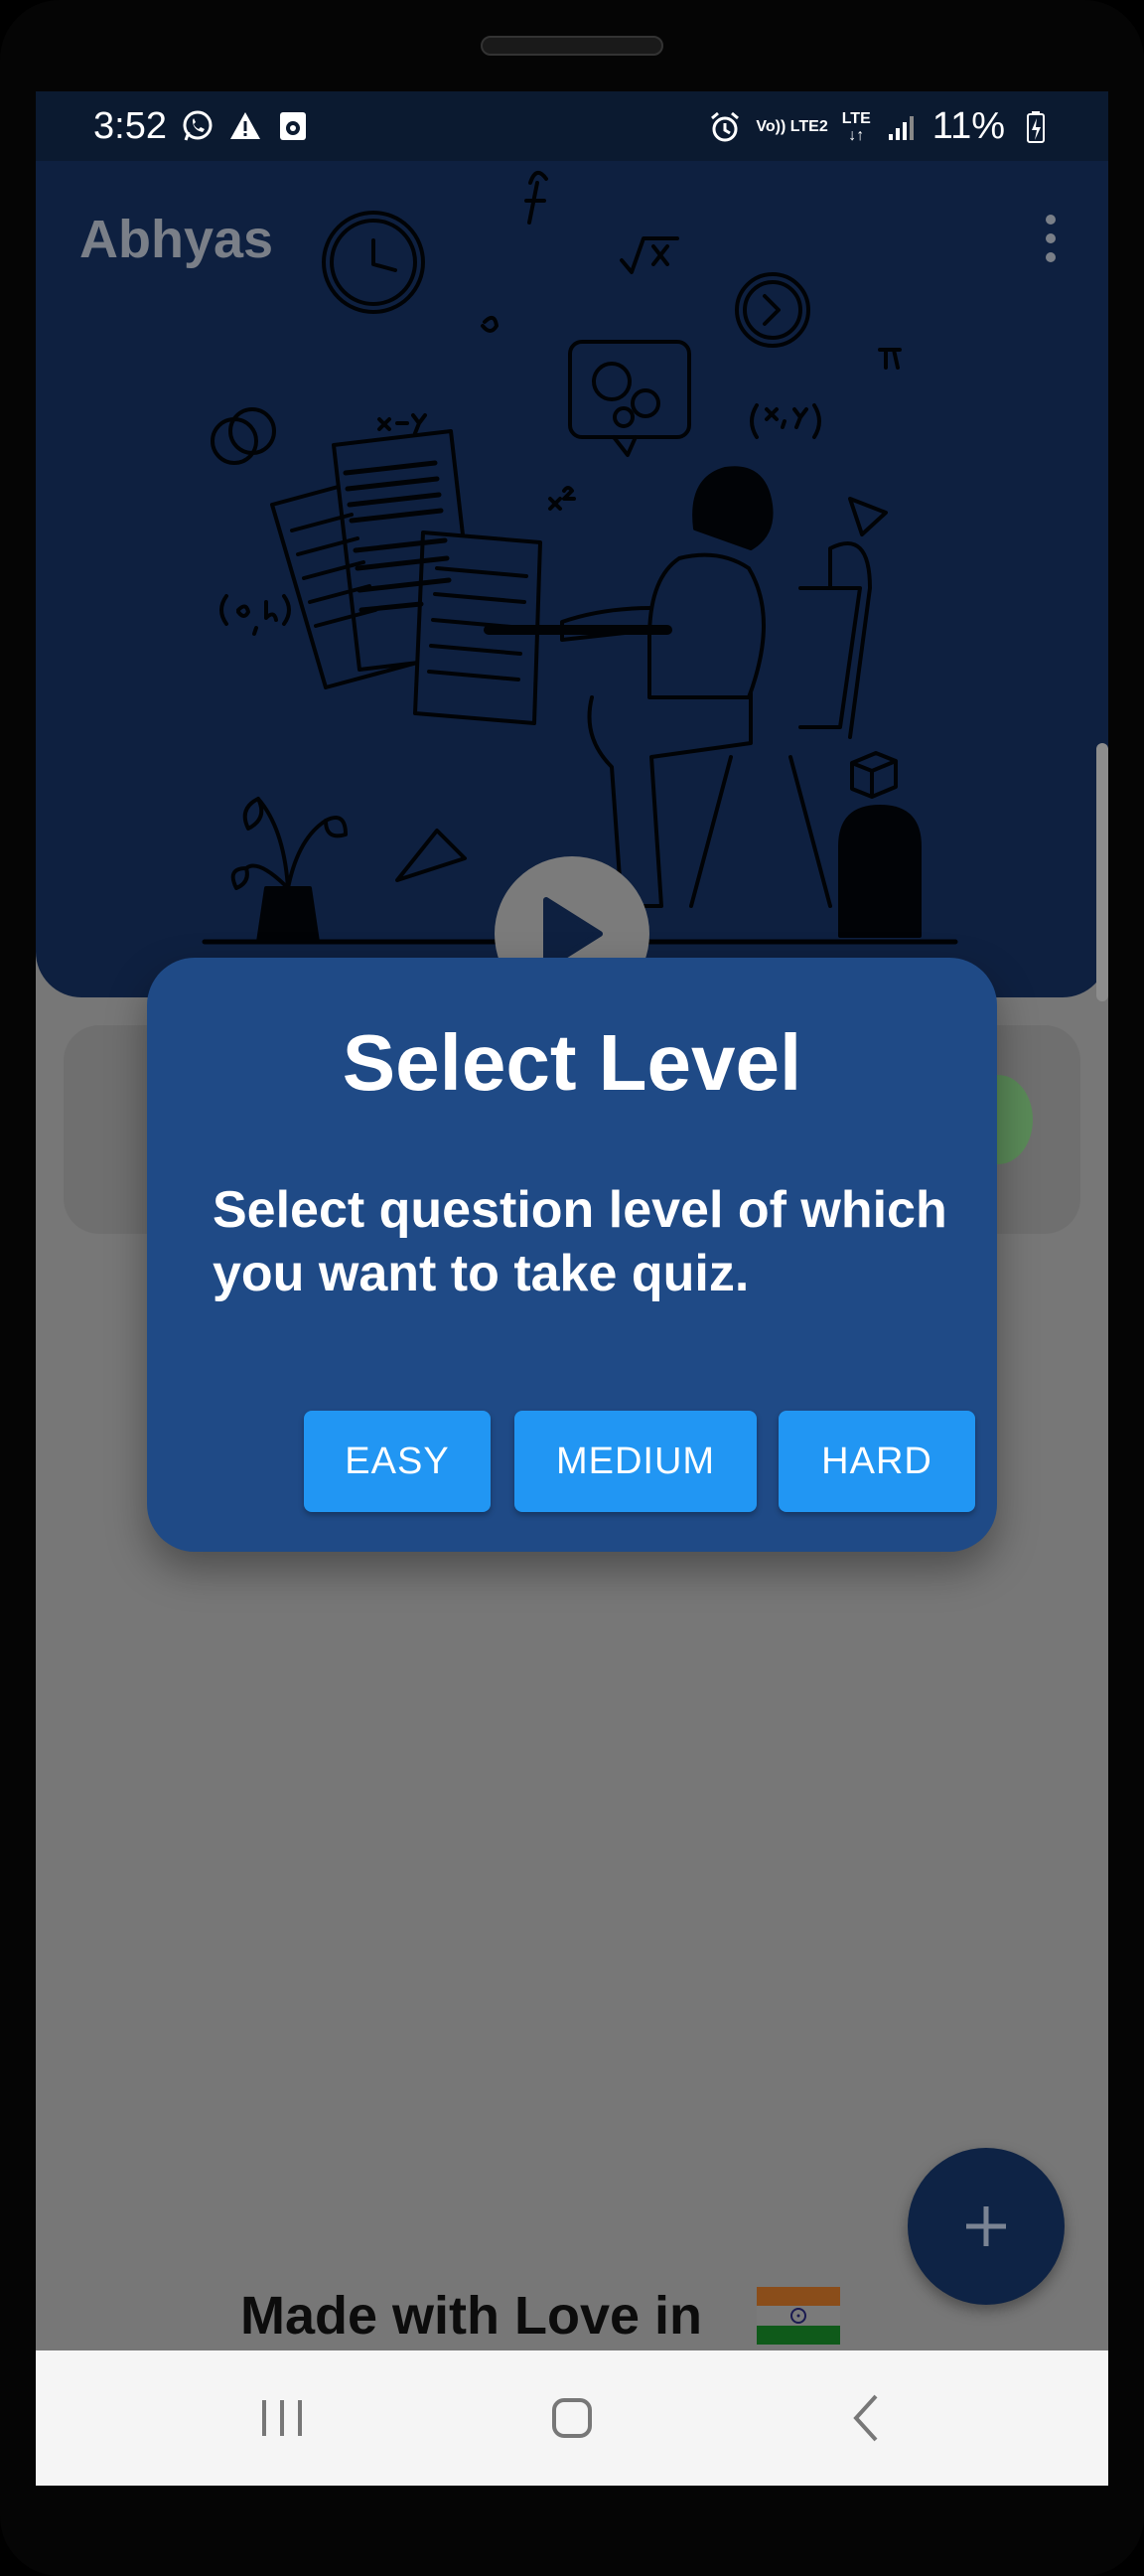 The height and width of the screenshot is (2576, 1144). I want to click on home-icon, so click(572, 2418).